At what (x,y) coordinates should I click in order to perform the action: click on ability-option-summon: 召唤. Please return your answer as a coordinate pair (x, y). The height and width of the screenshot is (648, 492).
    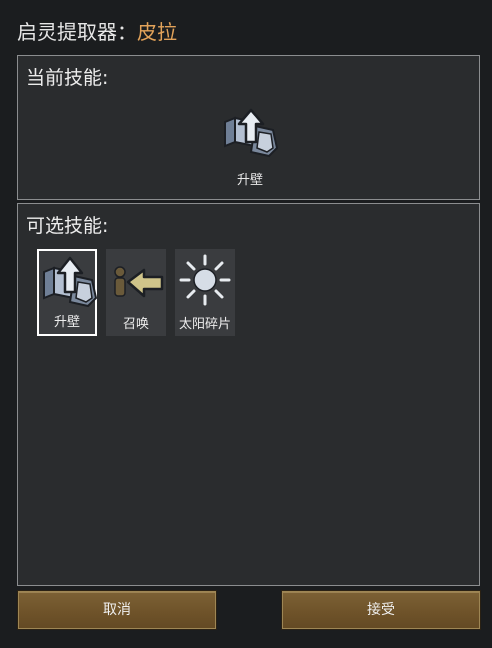
    Looking at the image, I should click on (136, 292).